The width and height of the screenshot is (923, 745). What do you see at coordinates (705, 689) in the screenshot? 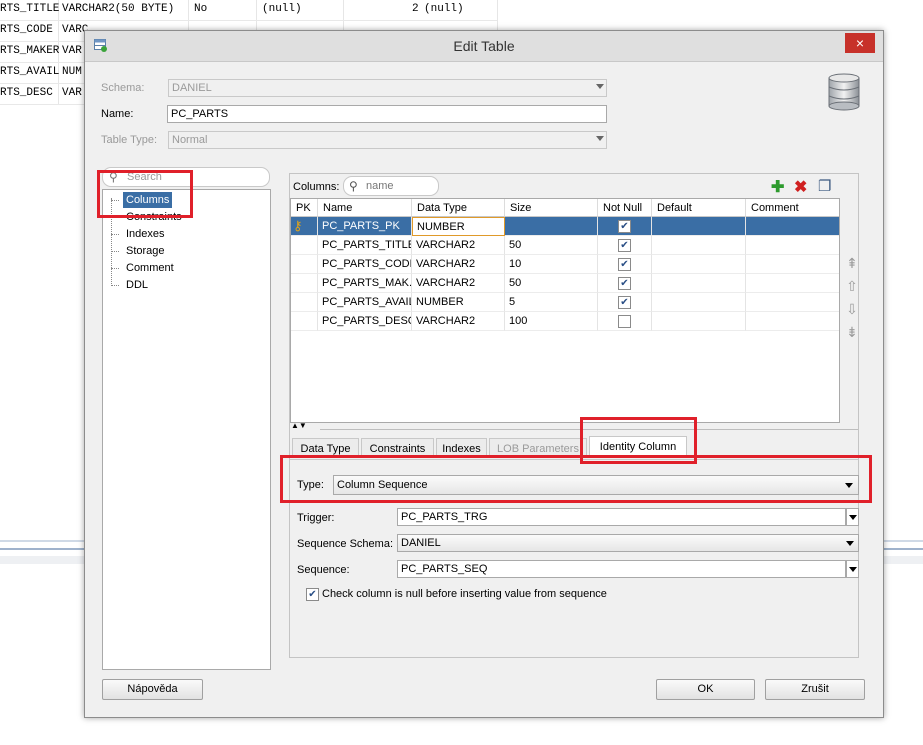
I see `ok-button: OK` at bounding box center [705, 689].